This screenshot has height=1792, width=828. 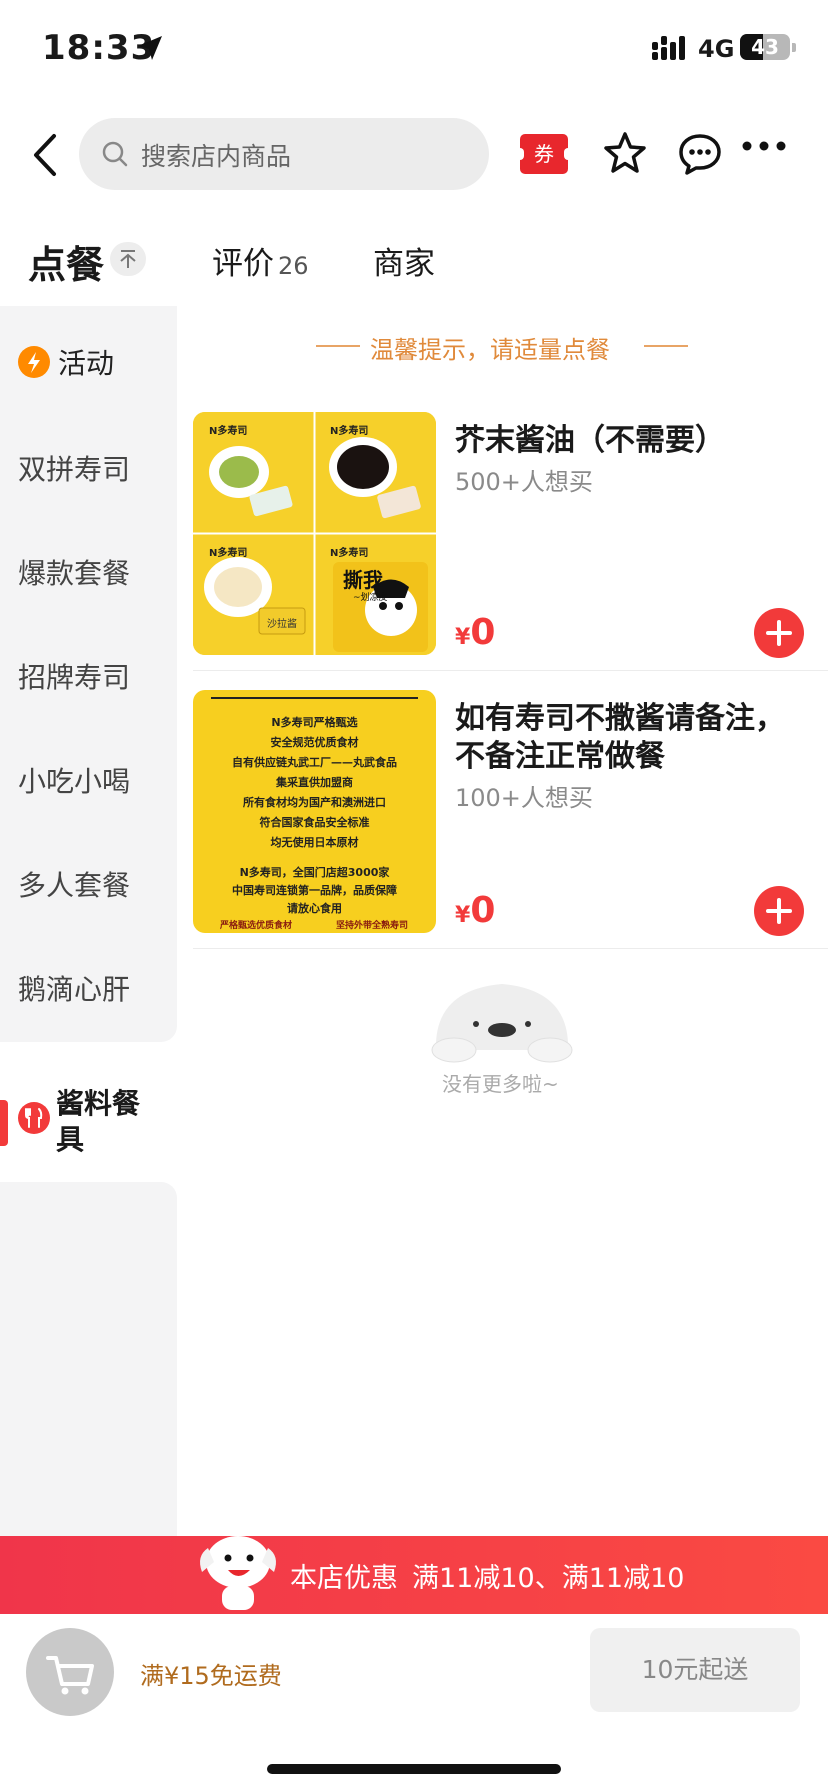 I want to click on tip-divider-left, so click(x=338, y=346).